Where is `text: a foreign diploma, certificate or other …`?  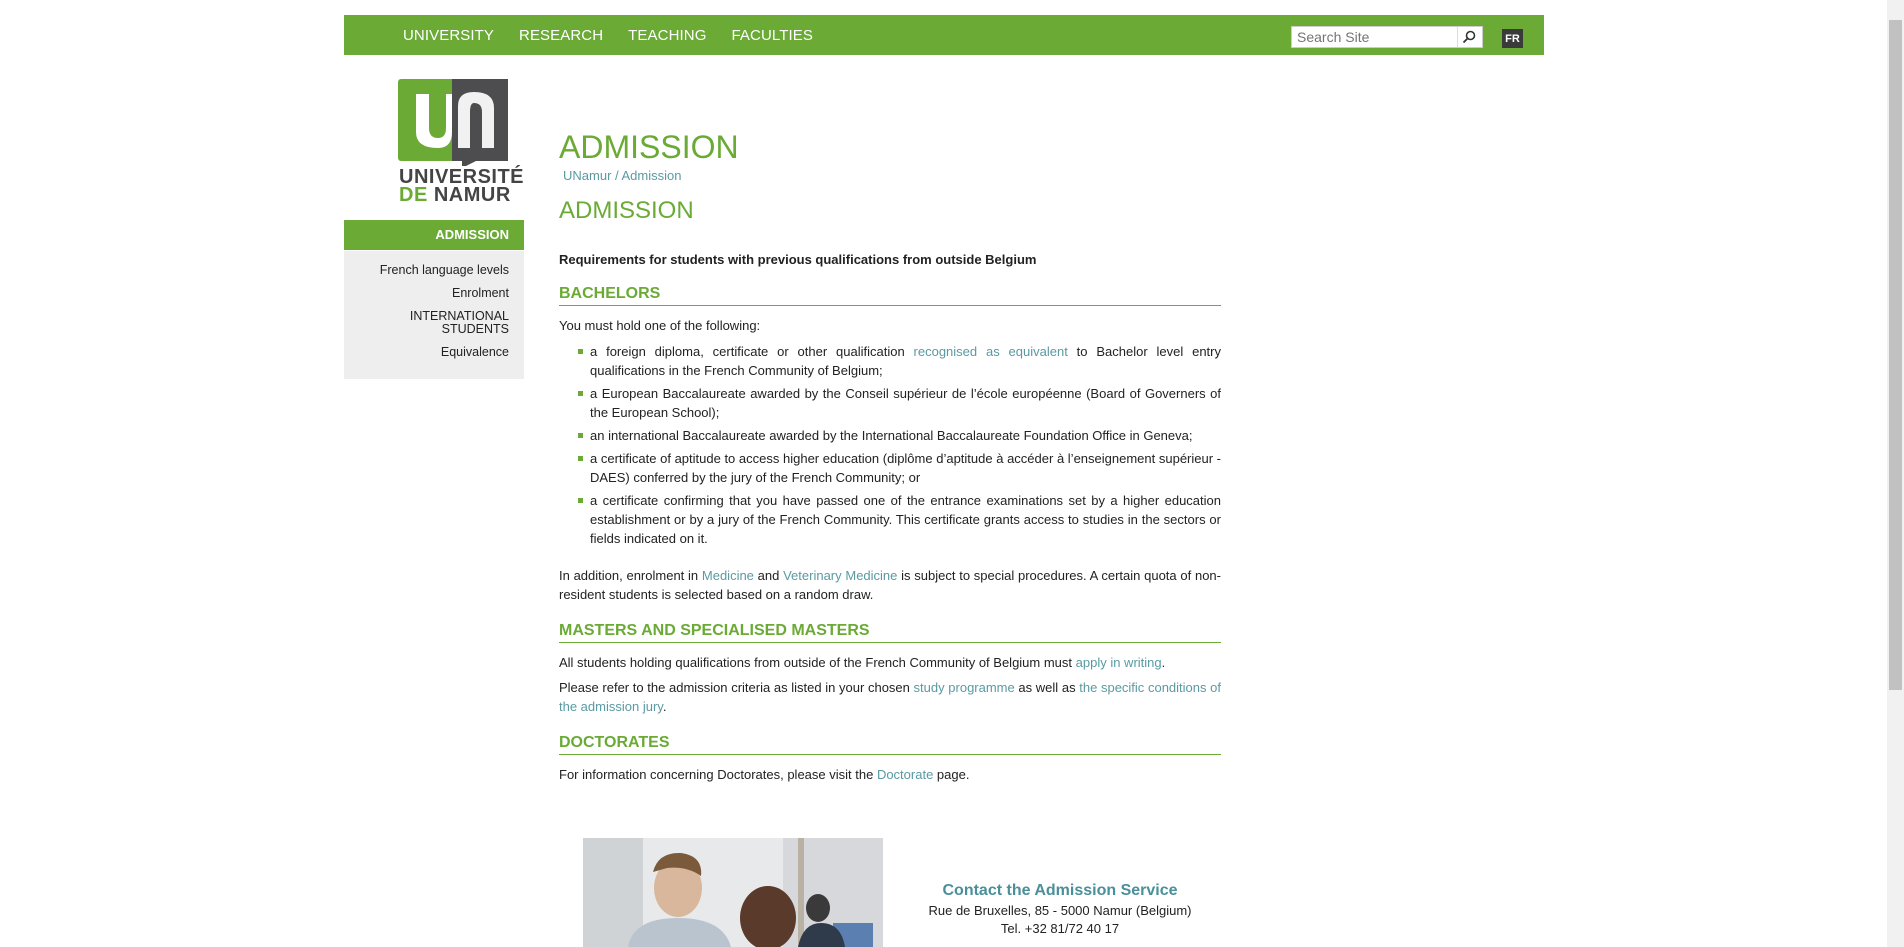 text: a foreign diploma, certificate or other … is located at coordinates (752, 351).